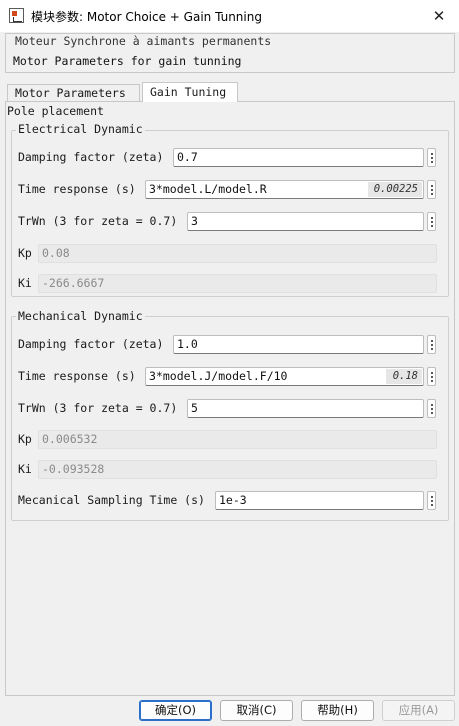  What do you see at coordinates (143, 41) in the screenshot?
I see `description-line-1: Moteur Synchrone à aimants permanents` at bounding box center [143, 41].